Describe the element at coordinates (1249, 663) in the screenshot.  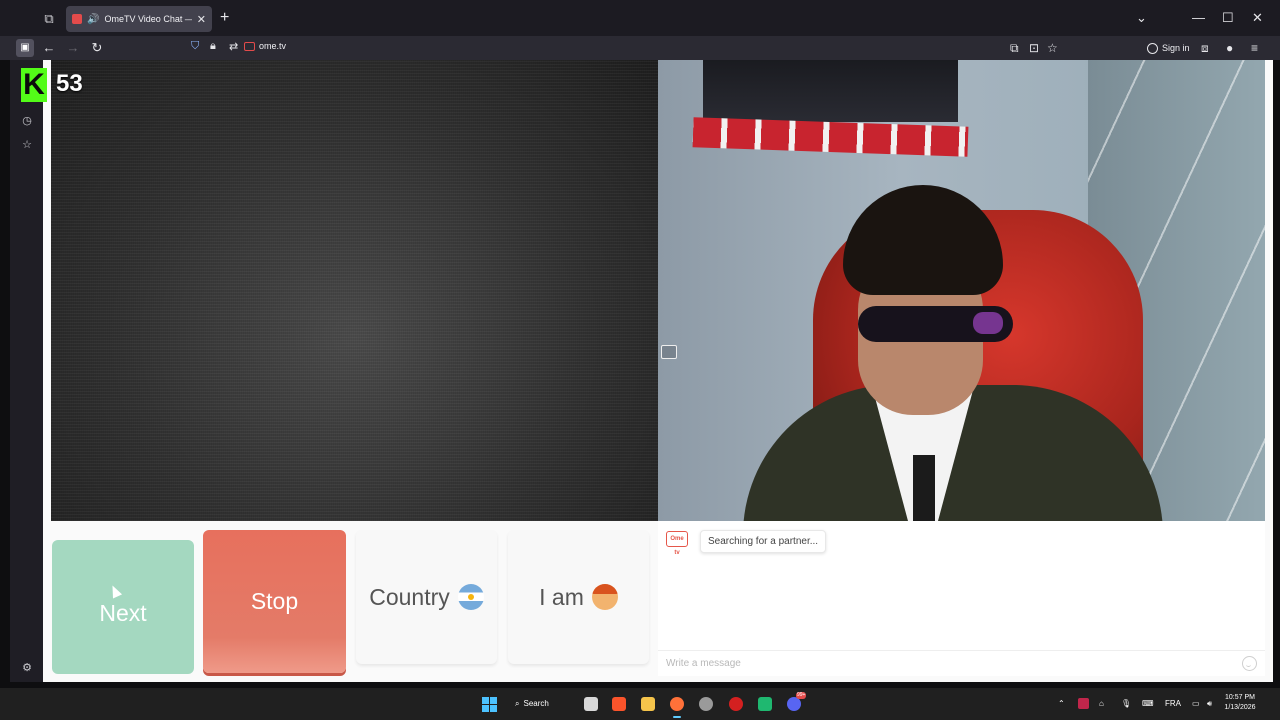
I see `emoji-smiley-icon` at that location.